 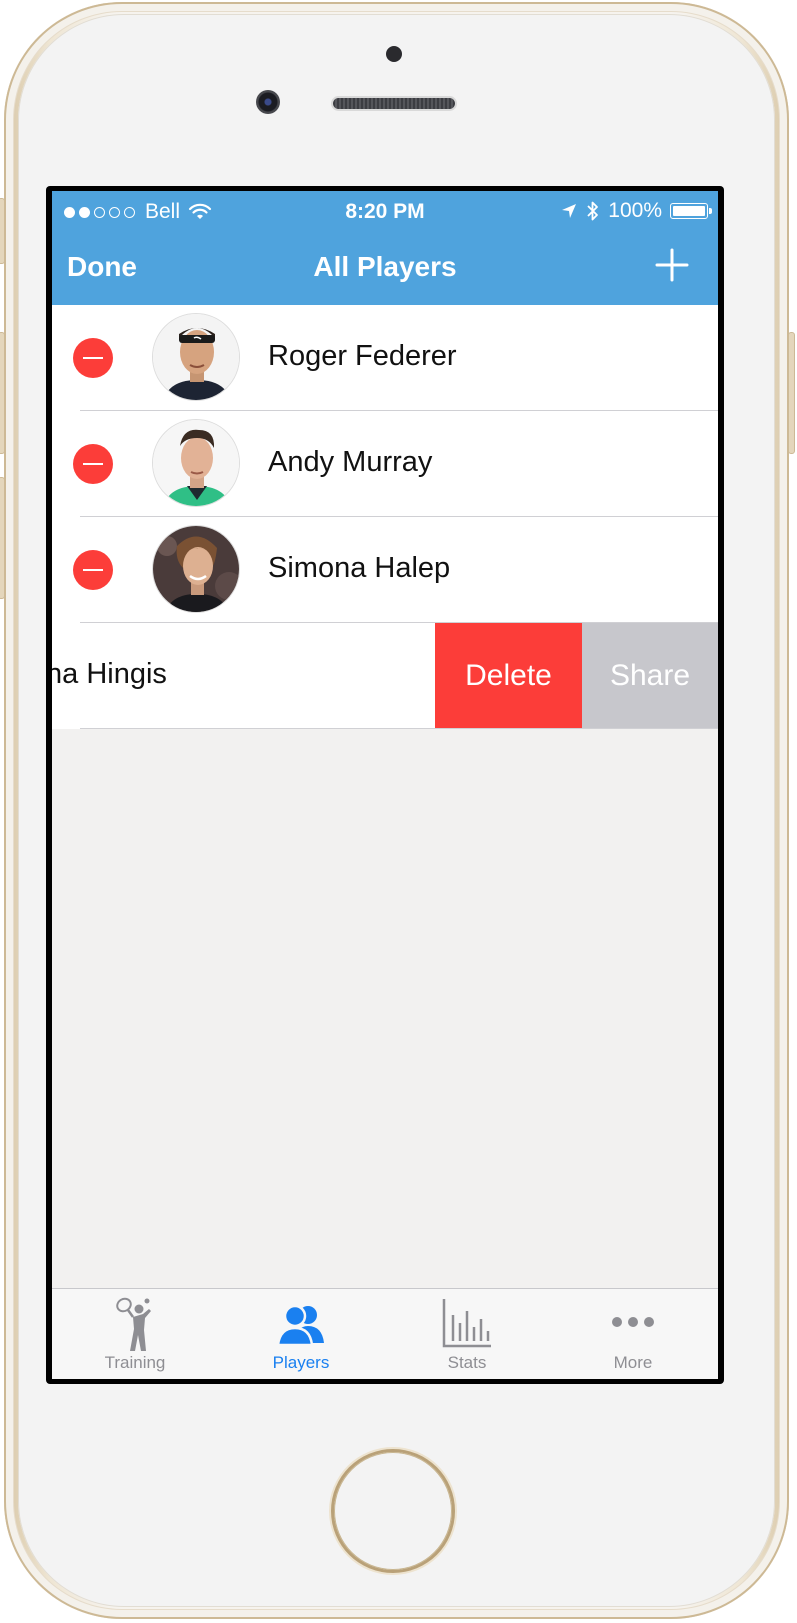 What do you see at coordinates (394, 54) in the screenshot?
I see `proximity-sensor` at bounding box center [394, 54].